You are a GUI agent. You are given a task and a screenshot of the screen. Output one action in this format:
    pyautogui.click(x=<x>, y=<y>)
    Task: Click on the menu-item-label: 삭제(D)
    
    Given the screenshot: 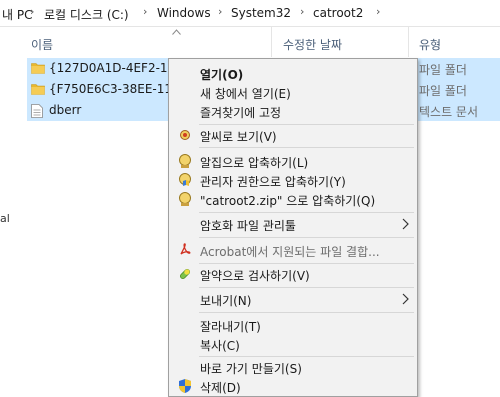 What is the action you would take?
    pyautogui.click(x=220, y=388)
    